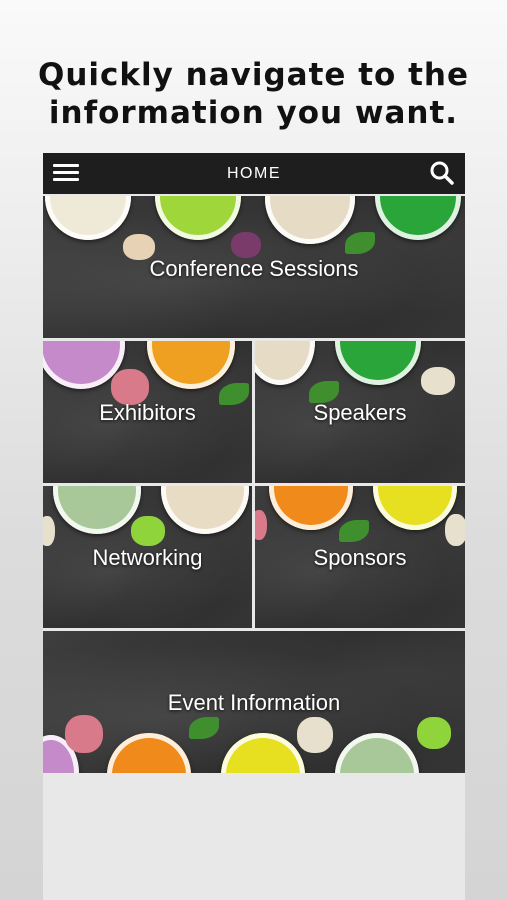 This screenshot has width=507, height=900. I want to click on tile-exhibitors: Exhibitors, so click(147, 412).